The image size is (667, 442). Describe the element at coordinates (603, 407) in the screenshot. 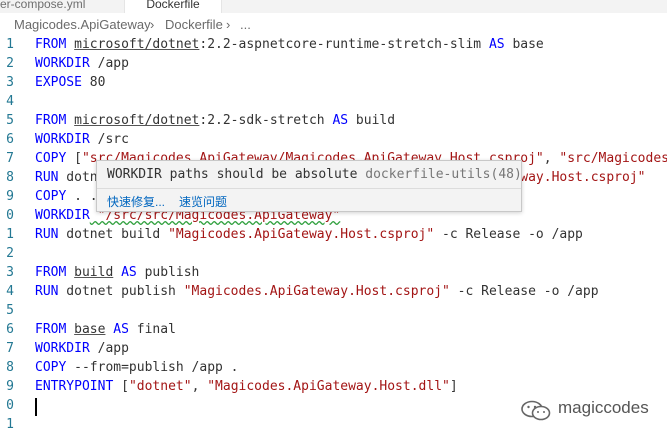

I see `watermark-text: magiccodes` at that location.